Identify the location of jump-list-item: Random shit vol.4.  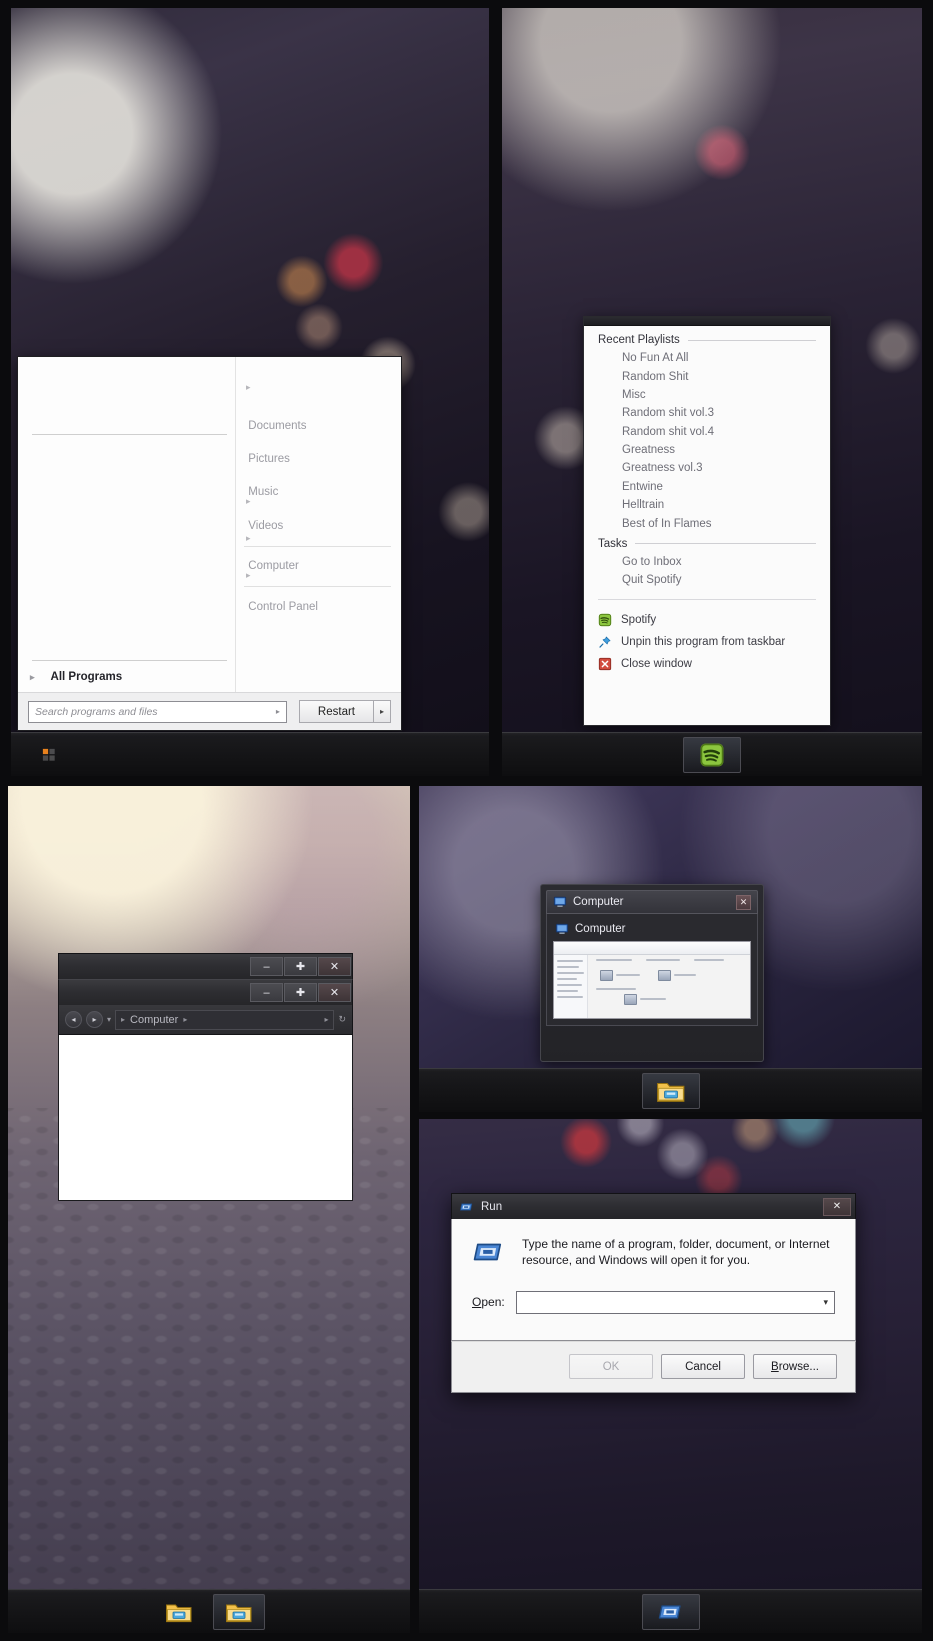
(707, 432).